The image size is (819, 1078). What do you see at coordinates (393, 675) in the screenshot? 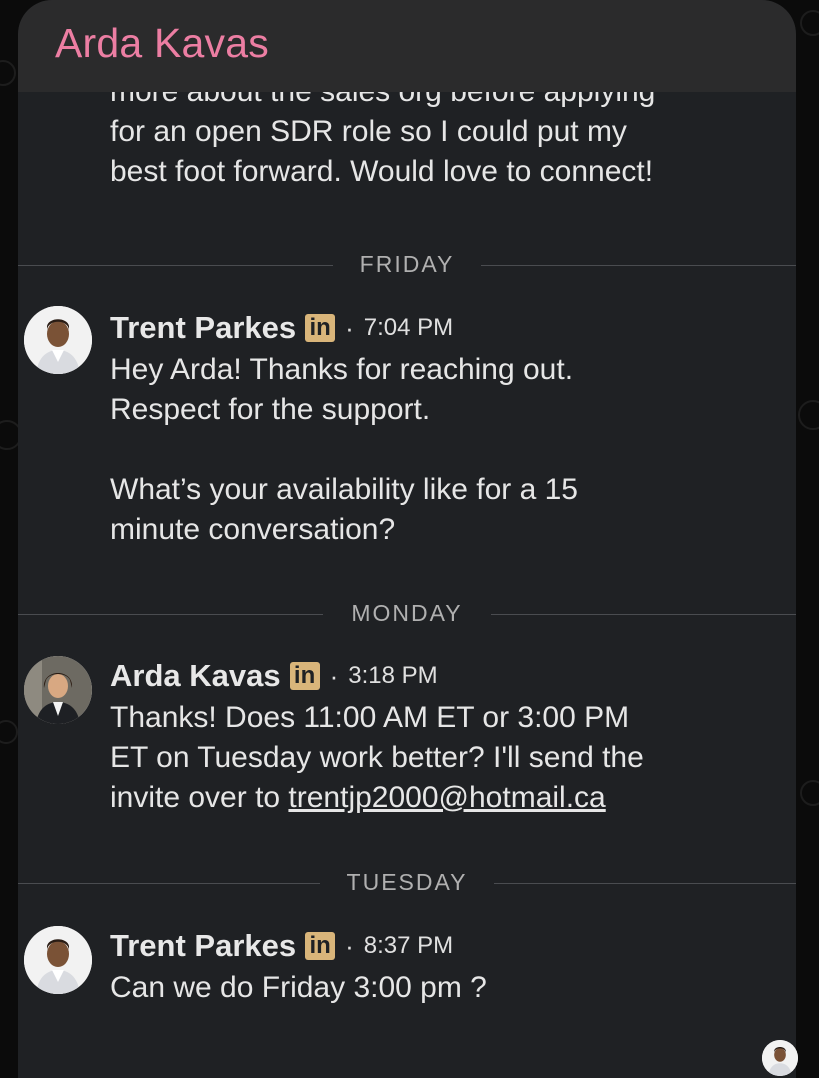
I see `message-time: 3:18 PM` at bounding box center [393, 675].